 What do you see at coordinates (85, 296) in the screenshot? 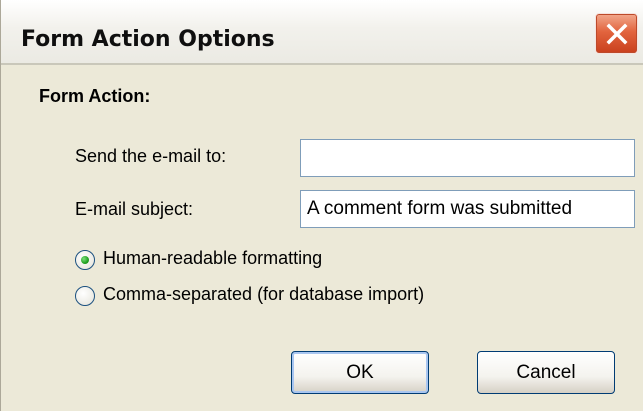
I see `radio-button` at bounding box center [85, 296].